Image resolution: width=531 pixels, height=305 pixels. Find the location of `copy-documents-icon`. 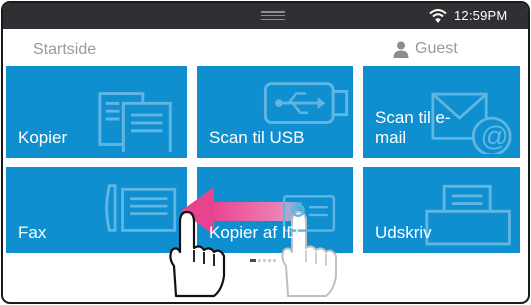

copy-documents-icon is located at coordinates (135, 122).